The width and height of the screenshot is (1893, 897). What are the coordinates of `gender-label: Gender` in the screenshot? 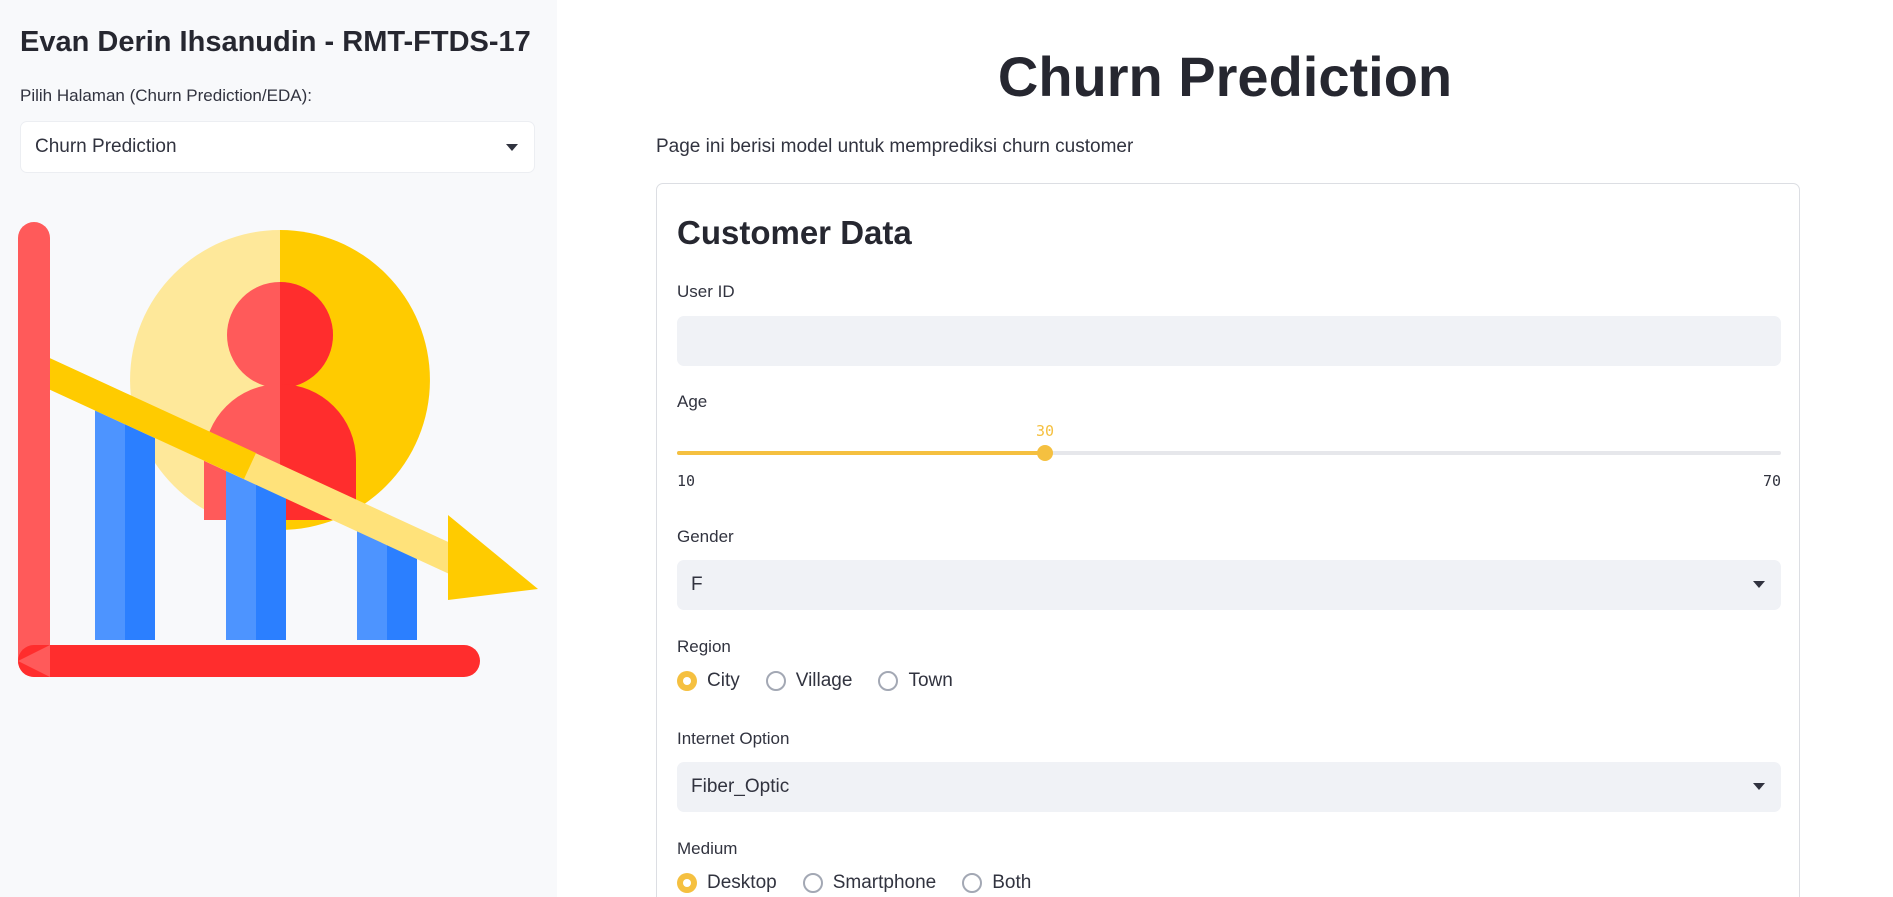 It's located at (705, 536).